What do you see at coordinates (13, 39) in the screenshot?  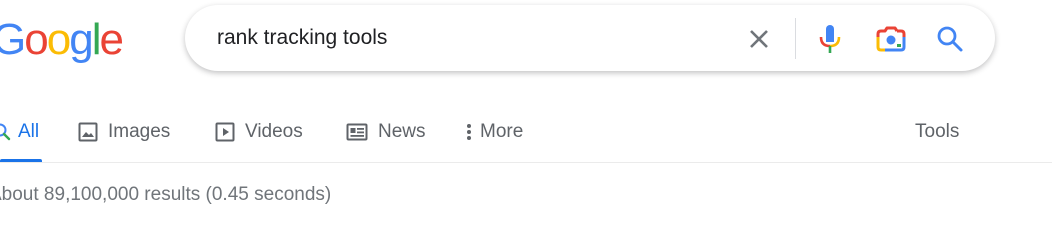 I see `logo-letter: G` at bounding box center [13, 39].